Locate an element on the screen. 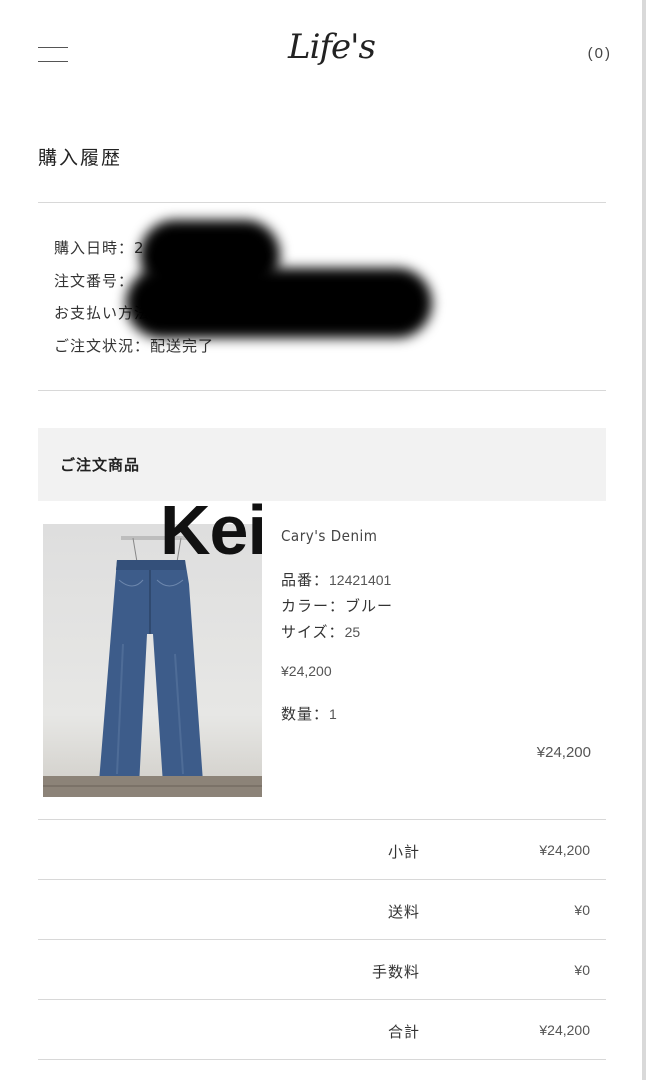 Image resolution: width=646 pixels, height=1080 pixels. summary-label: 合計 is located at coordinates (403, 1032).